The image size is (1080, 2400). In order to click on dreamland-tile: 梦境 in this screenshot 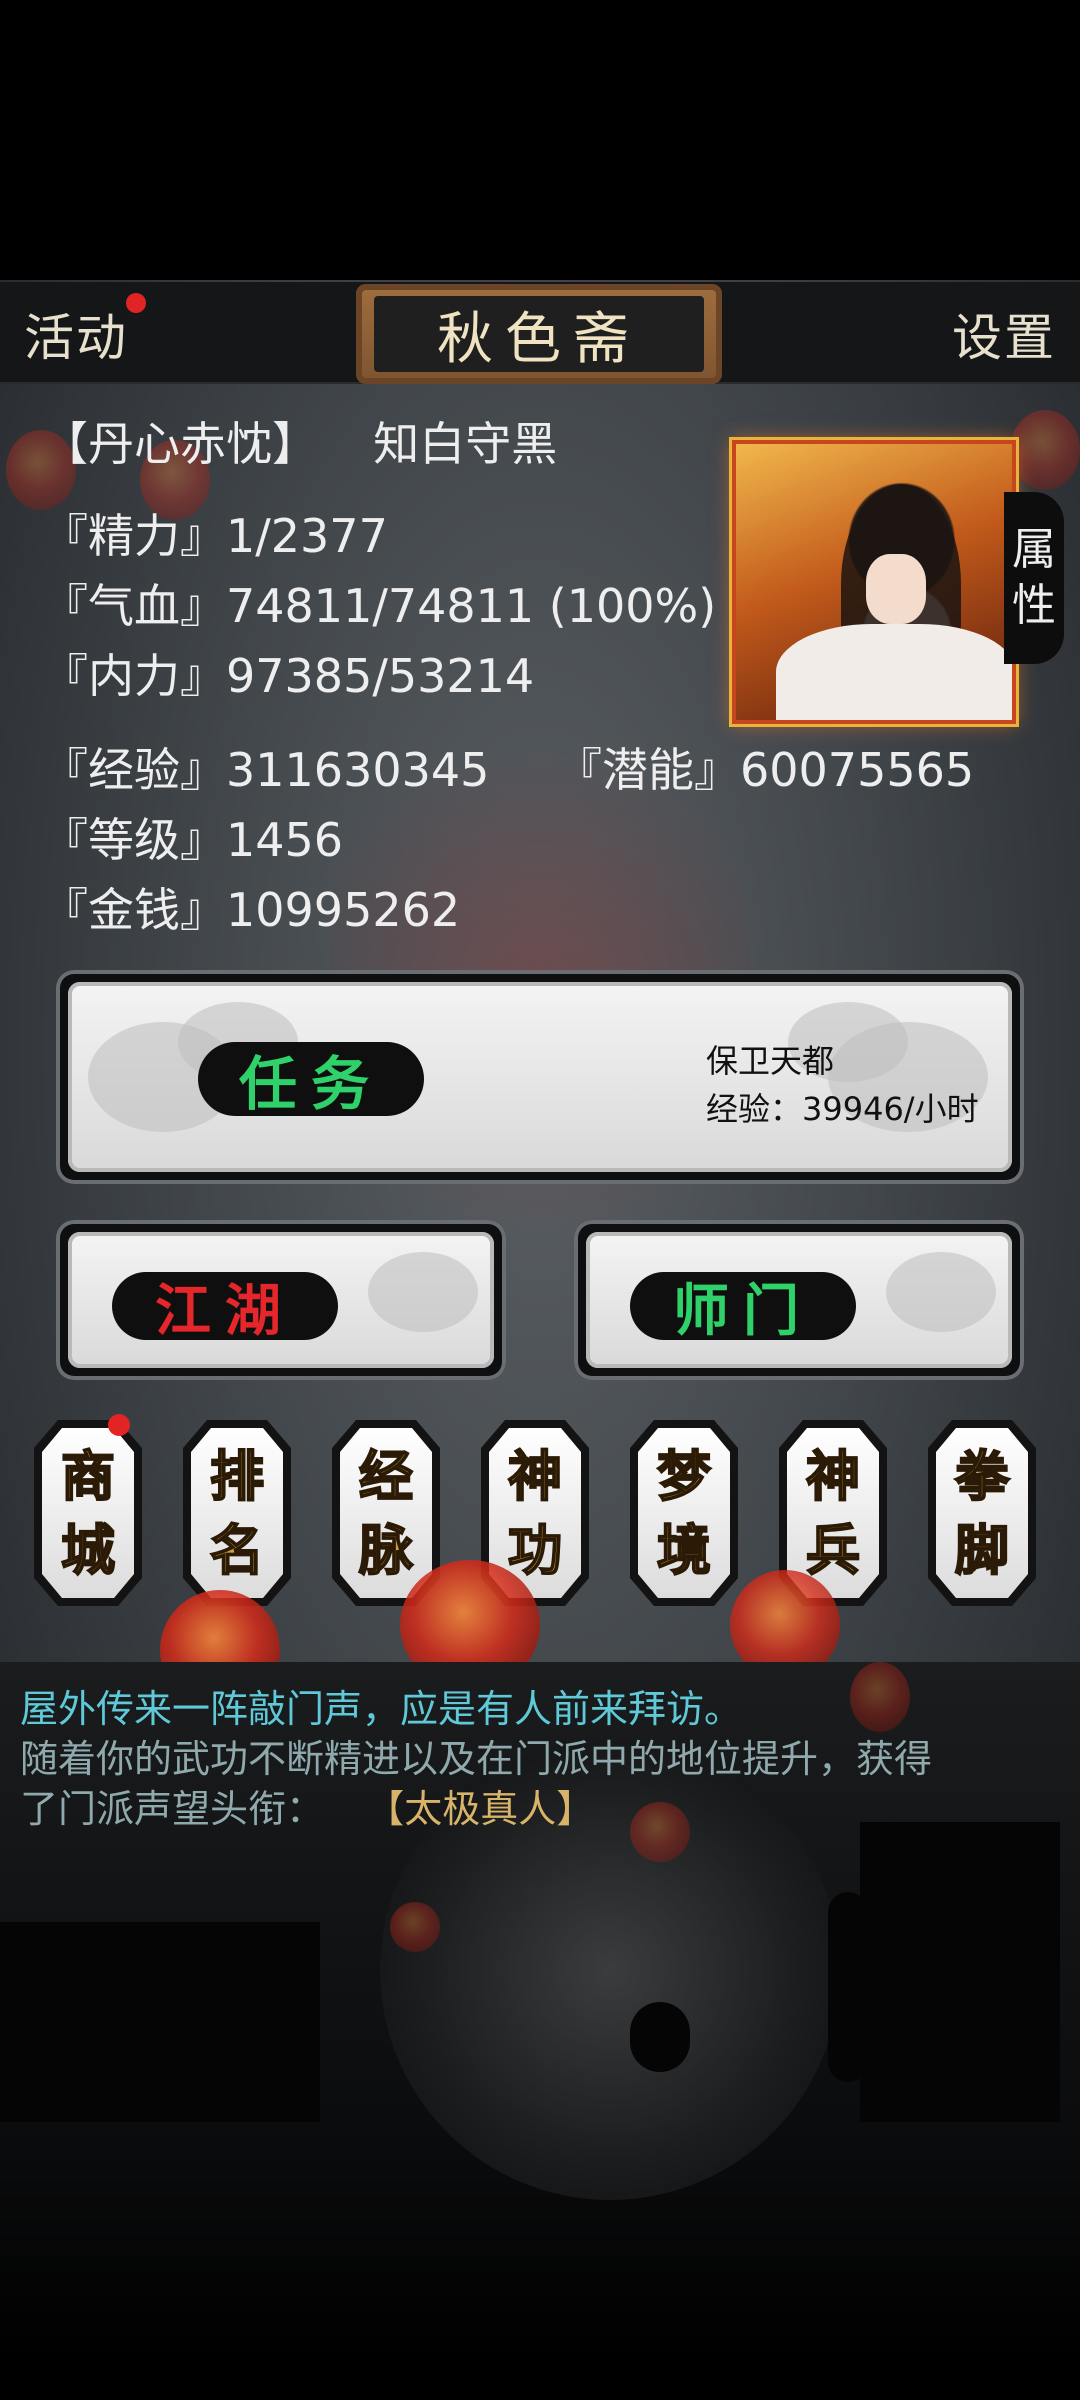, I will do `click(684, 1513)`.